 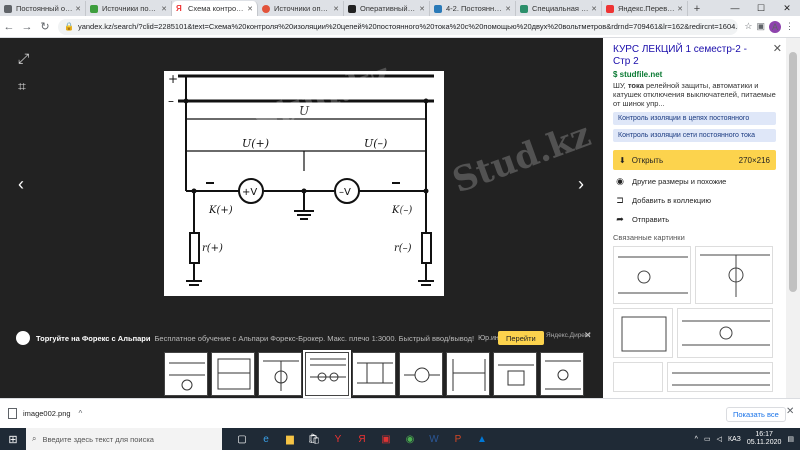 I want to click on next-arrow-icon: ›, so click(x=581, y=184).